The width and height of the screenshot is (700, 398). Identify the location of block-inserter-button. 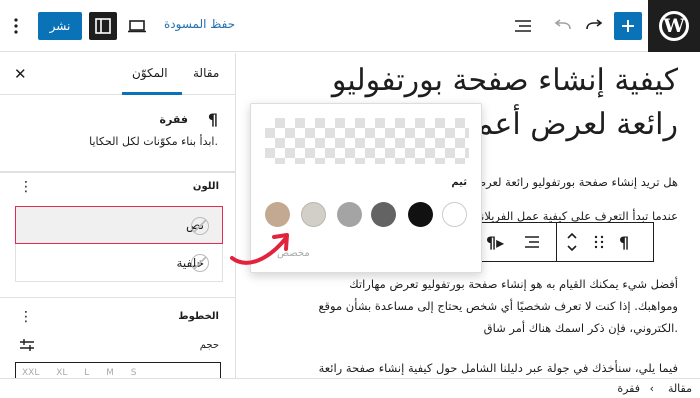
(628, 26).